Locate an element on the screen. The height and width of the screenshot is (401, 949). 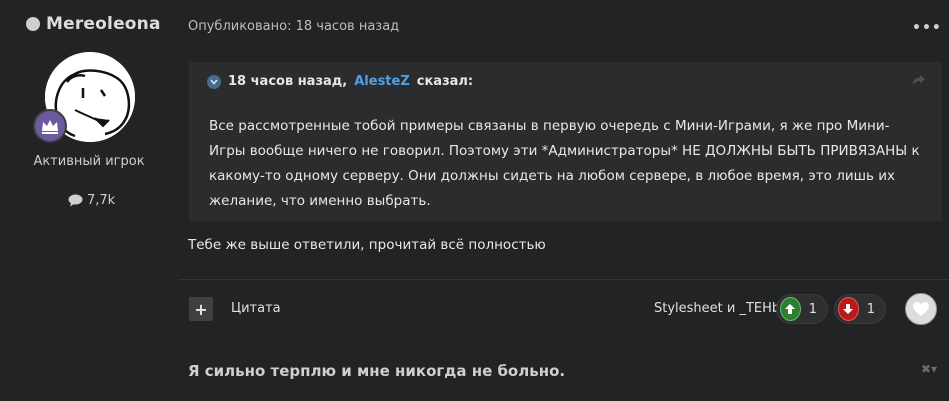
more-options-button: ••• is located at coordinates (927, 28).